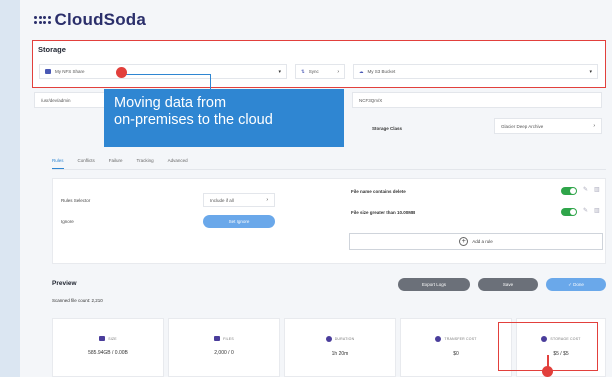 This screenshot has width=612, height=377. Describe the element at coordinates (361, 71) in the screenshot. I see `cloud-icon: ☁` at that location.